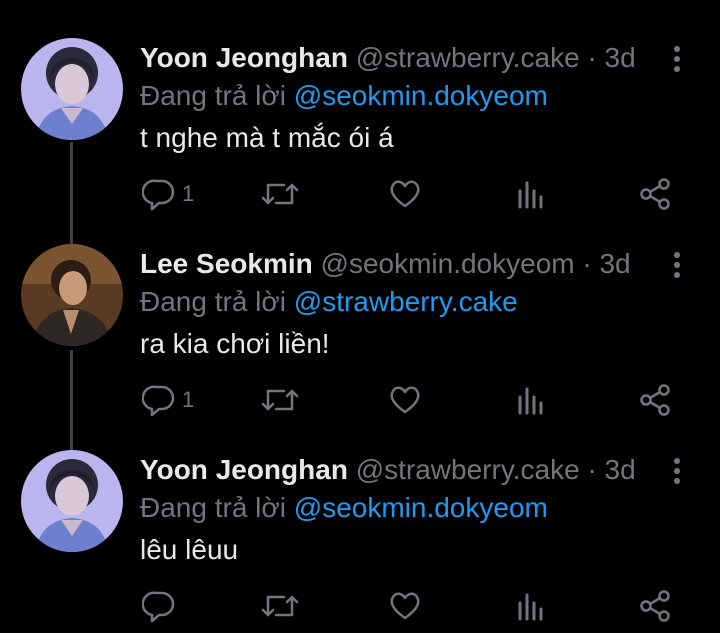 Image resolution: width=720 pixels, height=633 pixels. Describe the element at coordinates (267, 137) in the screenshot. I see `tweet-text: t nghe mà t mắc ói á` at that location.